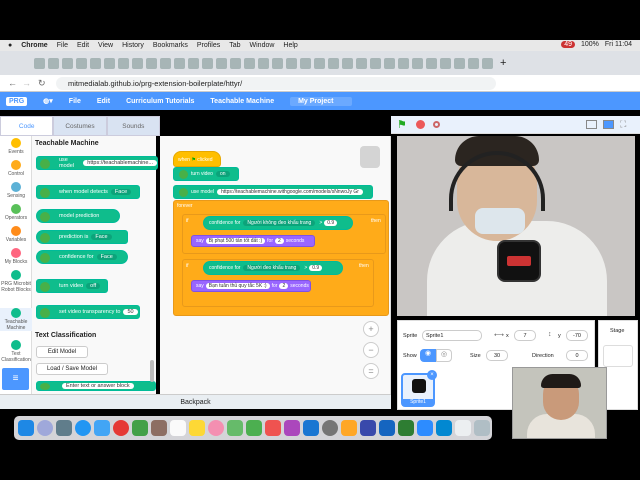  What do you see at coordinates (262, 45) in the screenshot?
I see `menu-window: Window` at bounding box center [262, 45].